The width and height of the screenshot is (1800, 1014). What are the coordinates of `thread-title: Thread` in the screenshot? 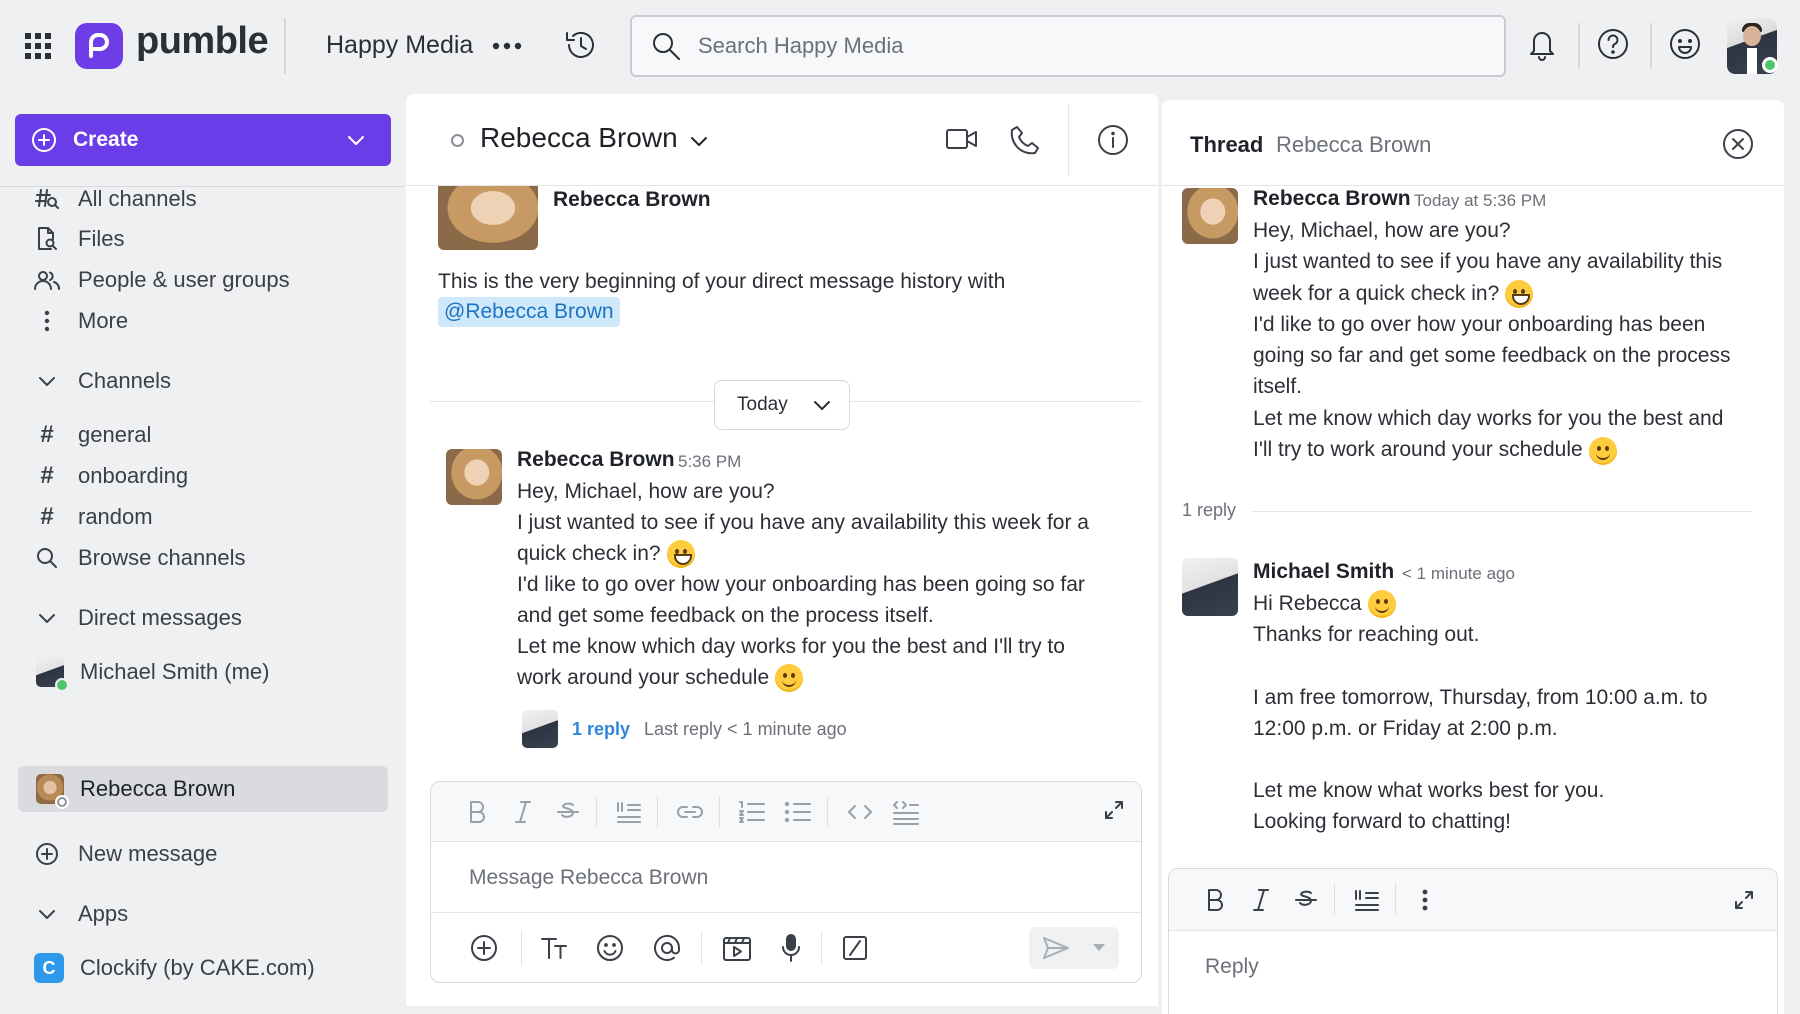 It's located at (1227, 144).